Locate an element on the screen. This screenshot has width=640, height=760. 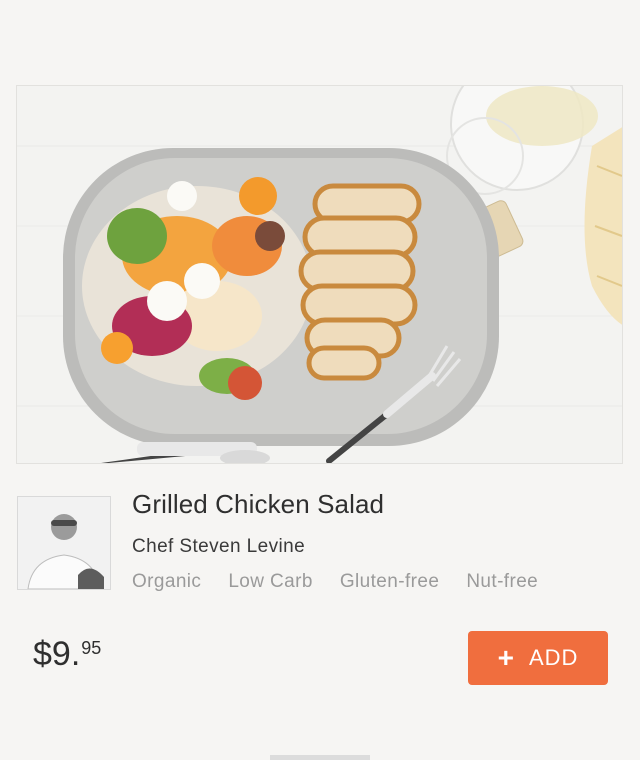
add-button: + ADD is located at coordinates (538, 658).